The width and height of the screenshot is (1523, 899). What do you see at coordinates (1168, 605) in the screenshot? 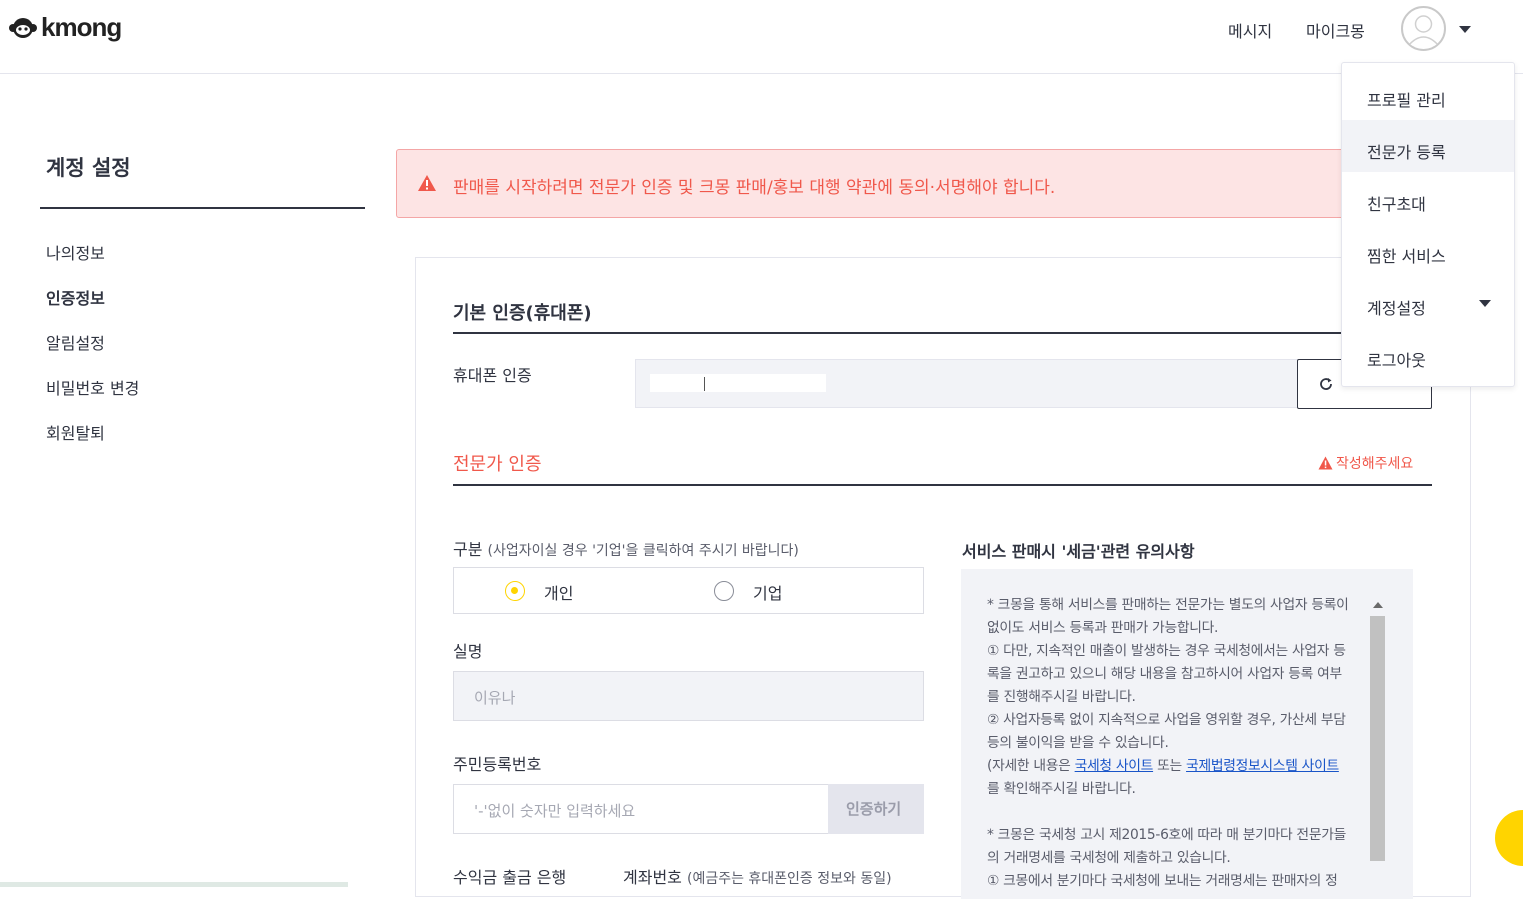
I see `tax-line: * 크몽을 통해 서비스를 판매하는 전문가는 별도의 사업자 등록이` at bounding box center [1168, 605].